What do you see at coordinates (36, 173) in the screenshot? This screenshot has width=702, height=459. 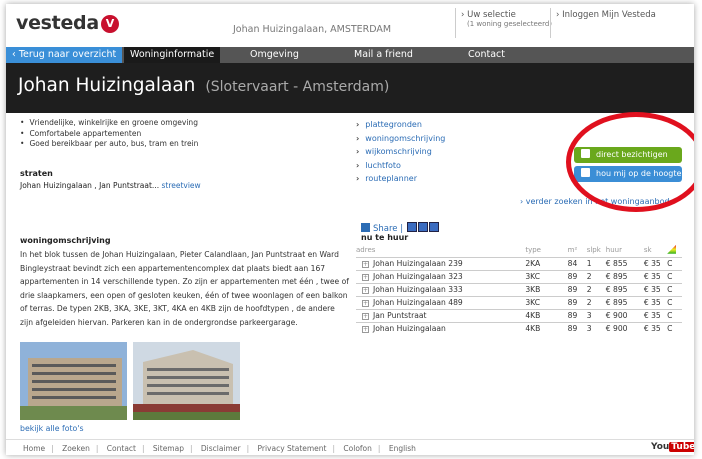 I see `straten-heading: straten` at bounding box center [36, 173].